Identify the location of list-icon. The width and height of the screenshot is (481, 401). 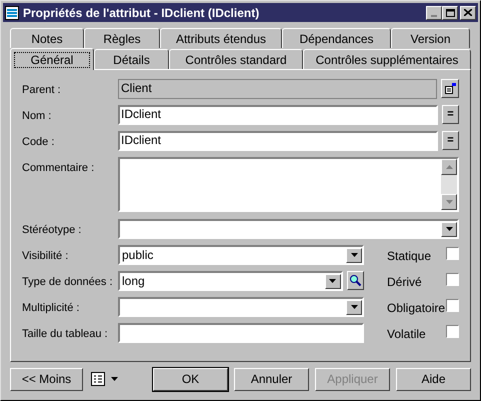
(98, 379).